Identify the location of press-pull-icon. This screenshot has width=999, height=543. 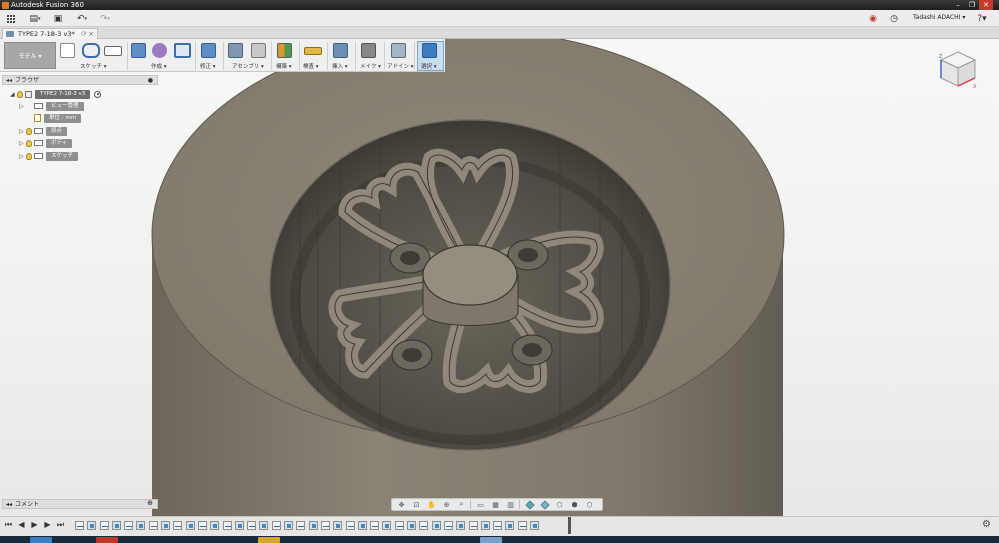
(208, 50).